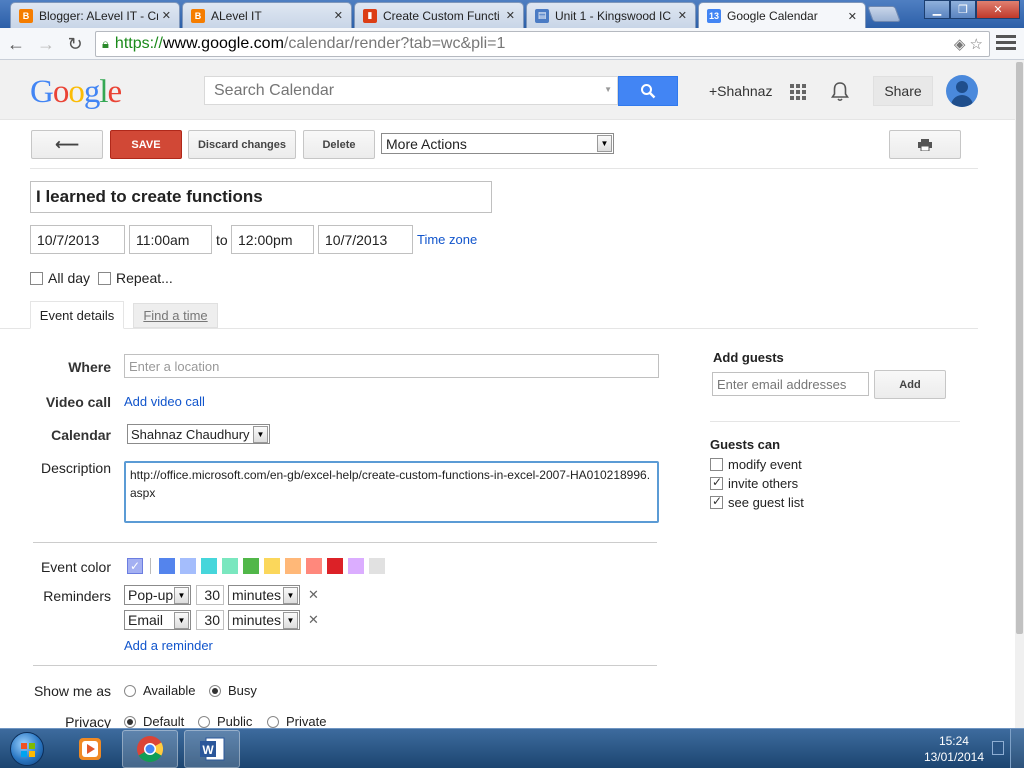  I want to click on bookmark-star-icon: ◈ ☆, so click(968, 44).